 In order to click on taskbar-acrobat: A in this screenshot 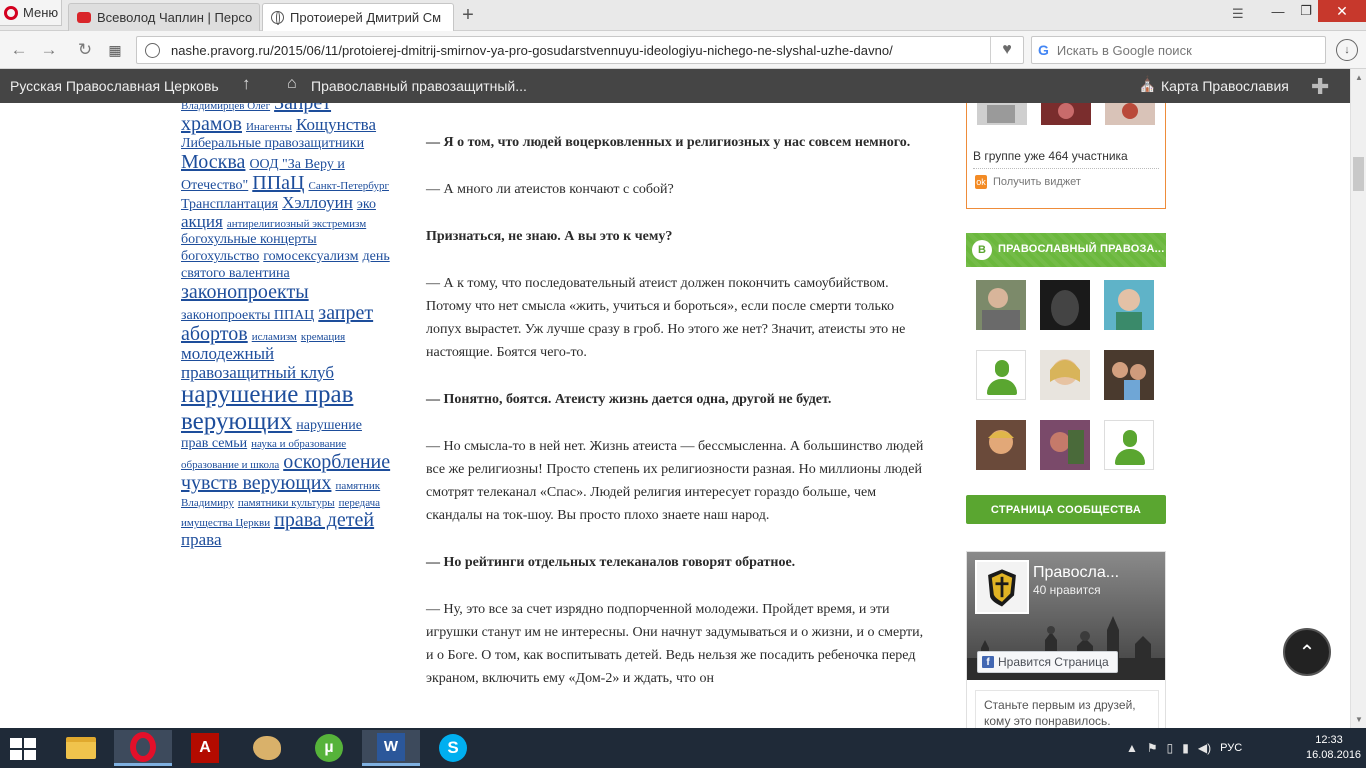, I will do `click(205, 748)`.